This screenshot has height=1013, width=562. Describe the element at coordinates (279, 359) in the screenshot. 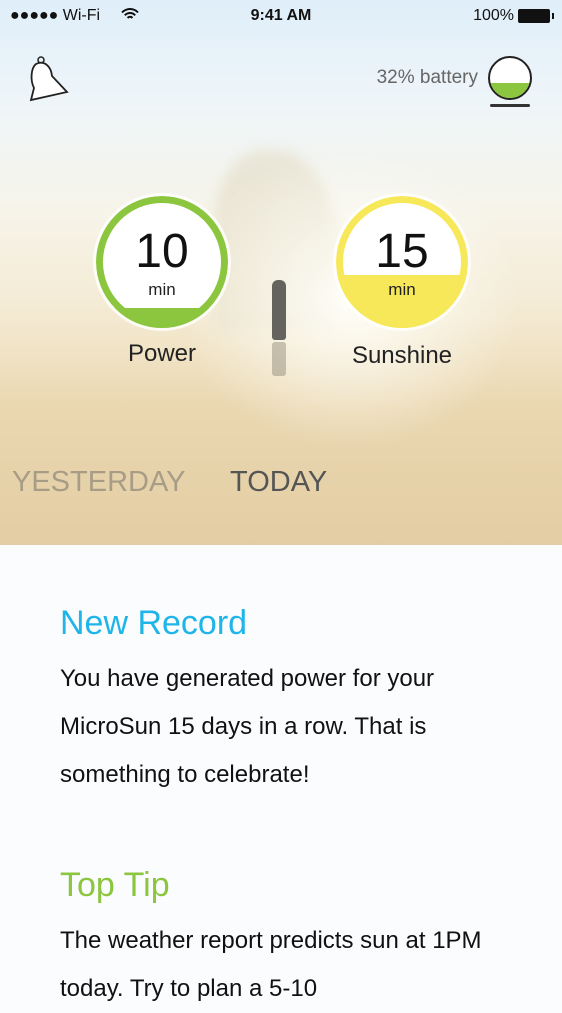

I see `person-reflection` at that location.